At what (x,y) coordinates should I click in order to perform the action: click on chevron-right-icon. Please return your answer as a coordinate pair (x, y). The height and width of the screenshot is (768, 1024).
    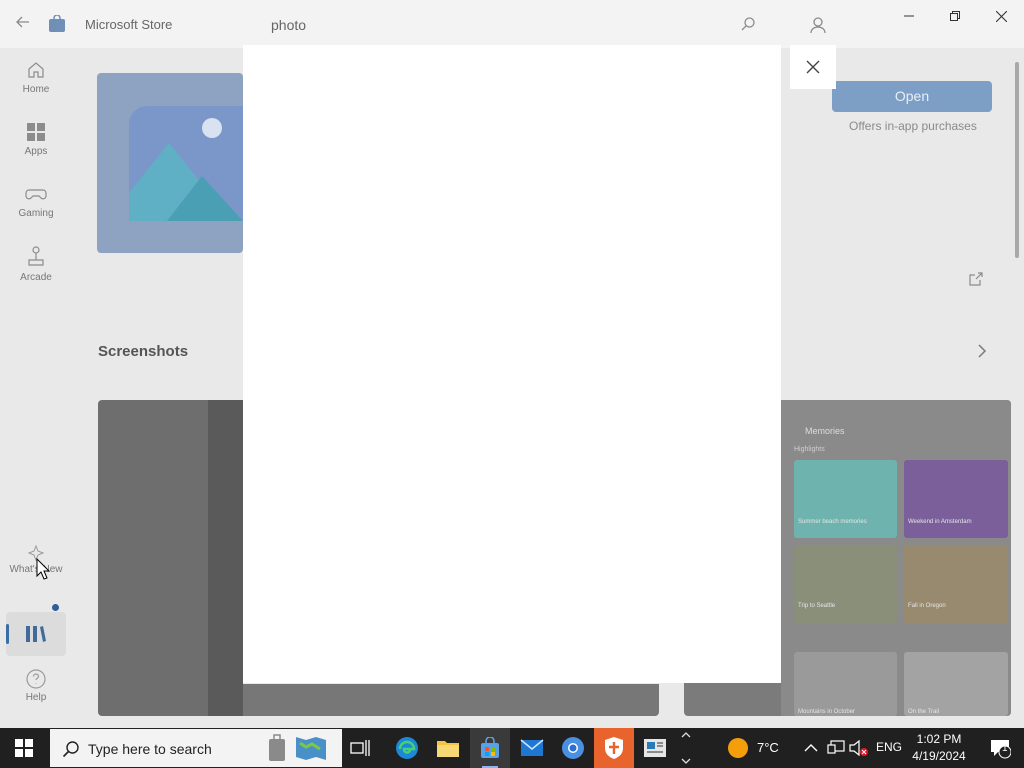
    Looking at the image, I should click on (982, 351).